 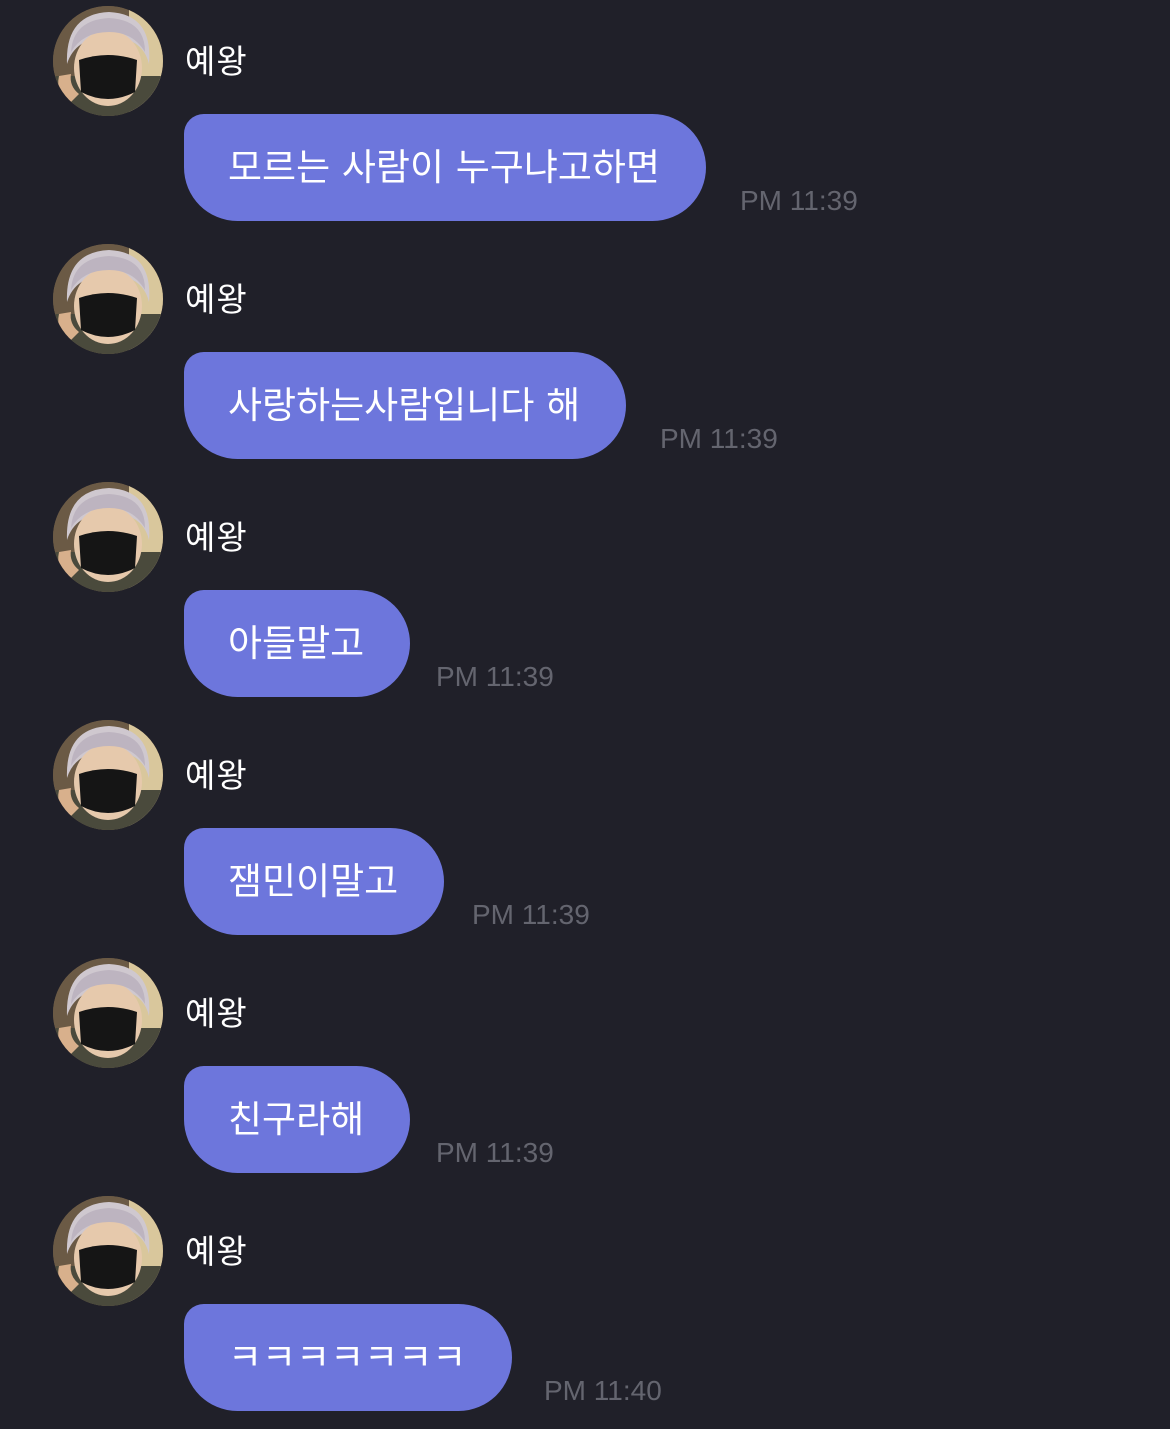 I want to click on message-bubble: 친구라해, so click(x=297, y=1119).